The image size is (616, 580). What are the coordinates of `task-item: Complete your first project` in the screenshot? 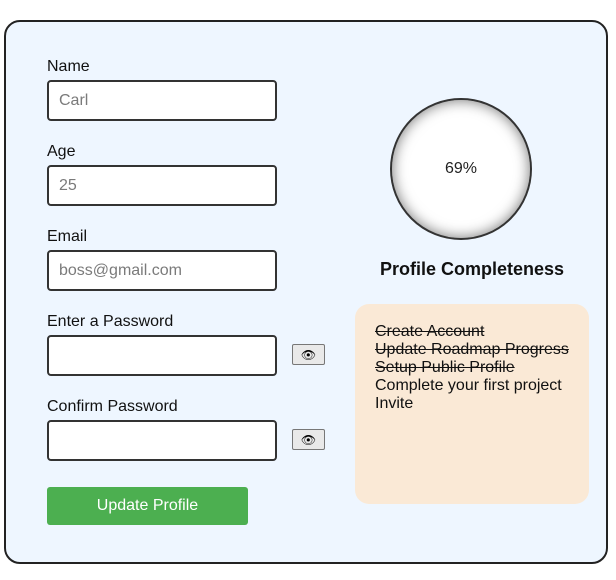 It's located at (468, 385).